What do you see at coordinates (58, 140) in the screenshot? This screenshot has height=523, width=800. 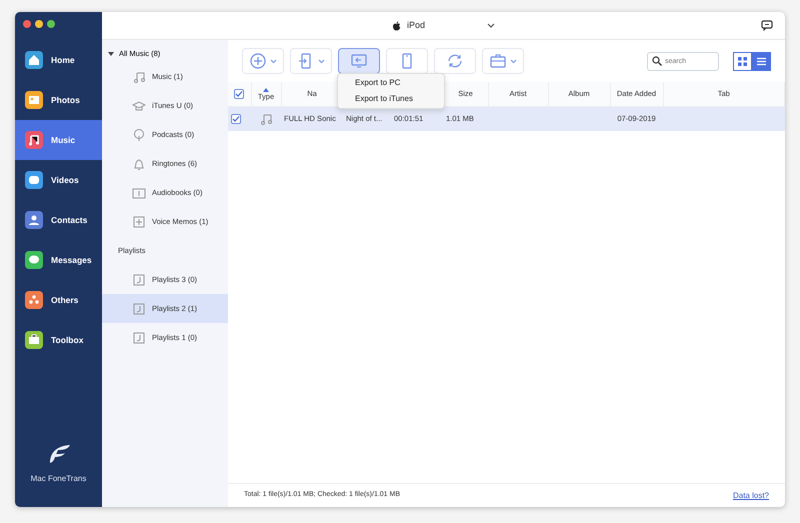 I see `nav-item: Music` at bounding box center [58, 140].